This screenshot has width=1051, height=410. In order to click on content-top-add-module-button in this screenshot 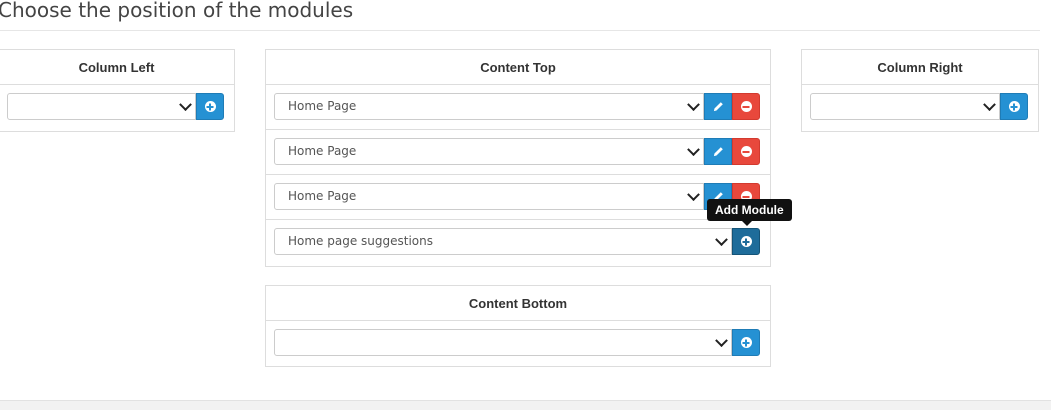, I will do `click(746, 241)`.